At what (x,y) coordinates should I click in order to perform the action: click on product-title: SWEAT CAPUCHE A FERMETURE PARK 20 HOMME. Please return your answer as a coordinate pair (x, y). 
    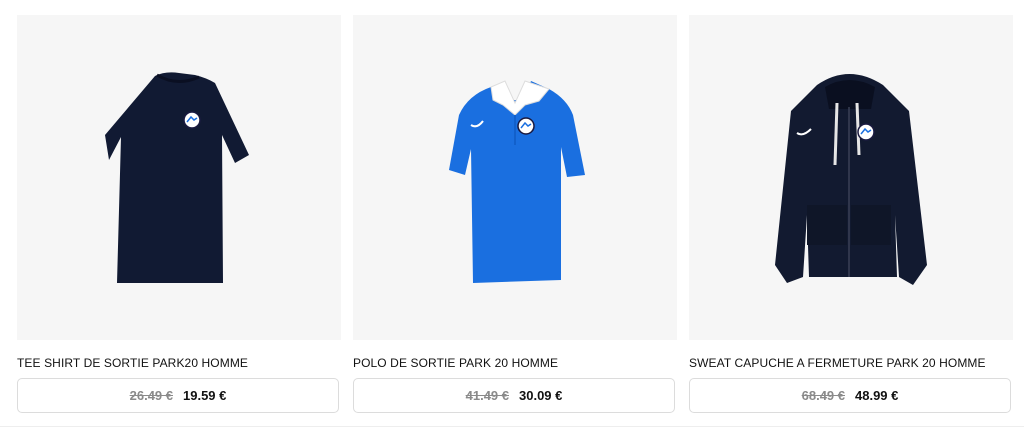
    Looking at the image, I should click on (851, 363).